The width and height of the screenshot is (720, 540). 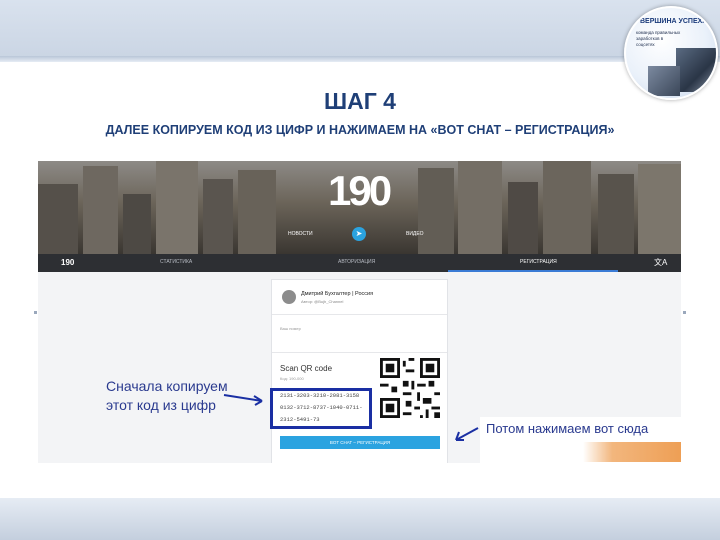 What do you see at coordinates (533, 271) in the screenshot?
I see `active-tab-indicator` at bounding box center [533, 271].